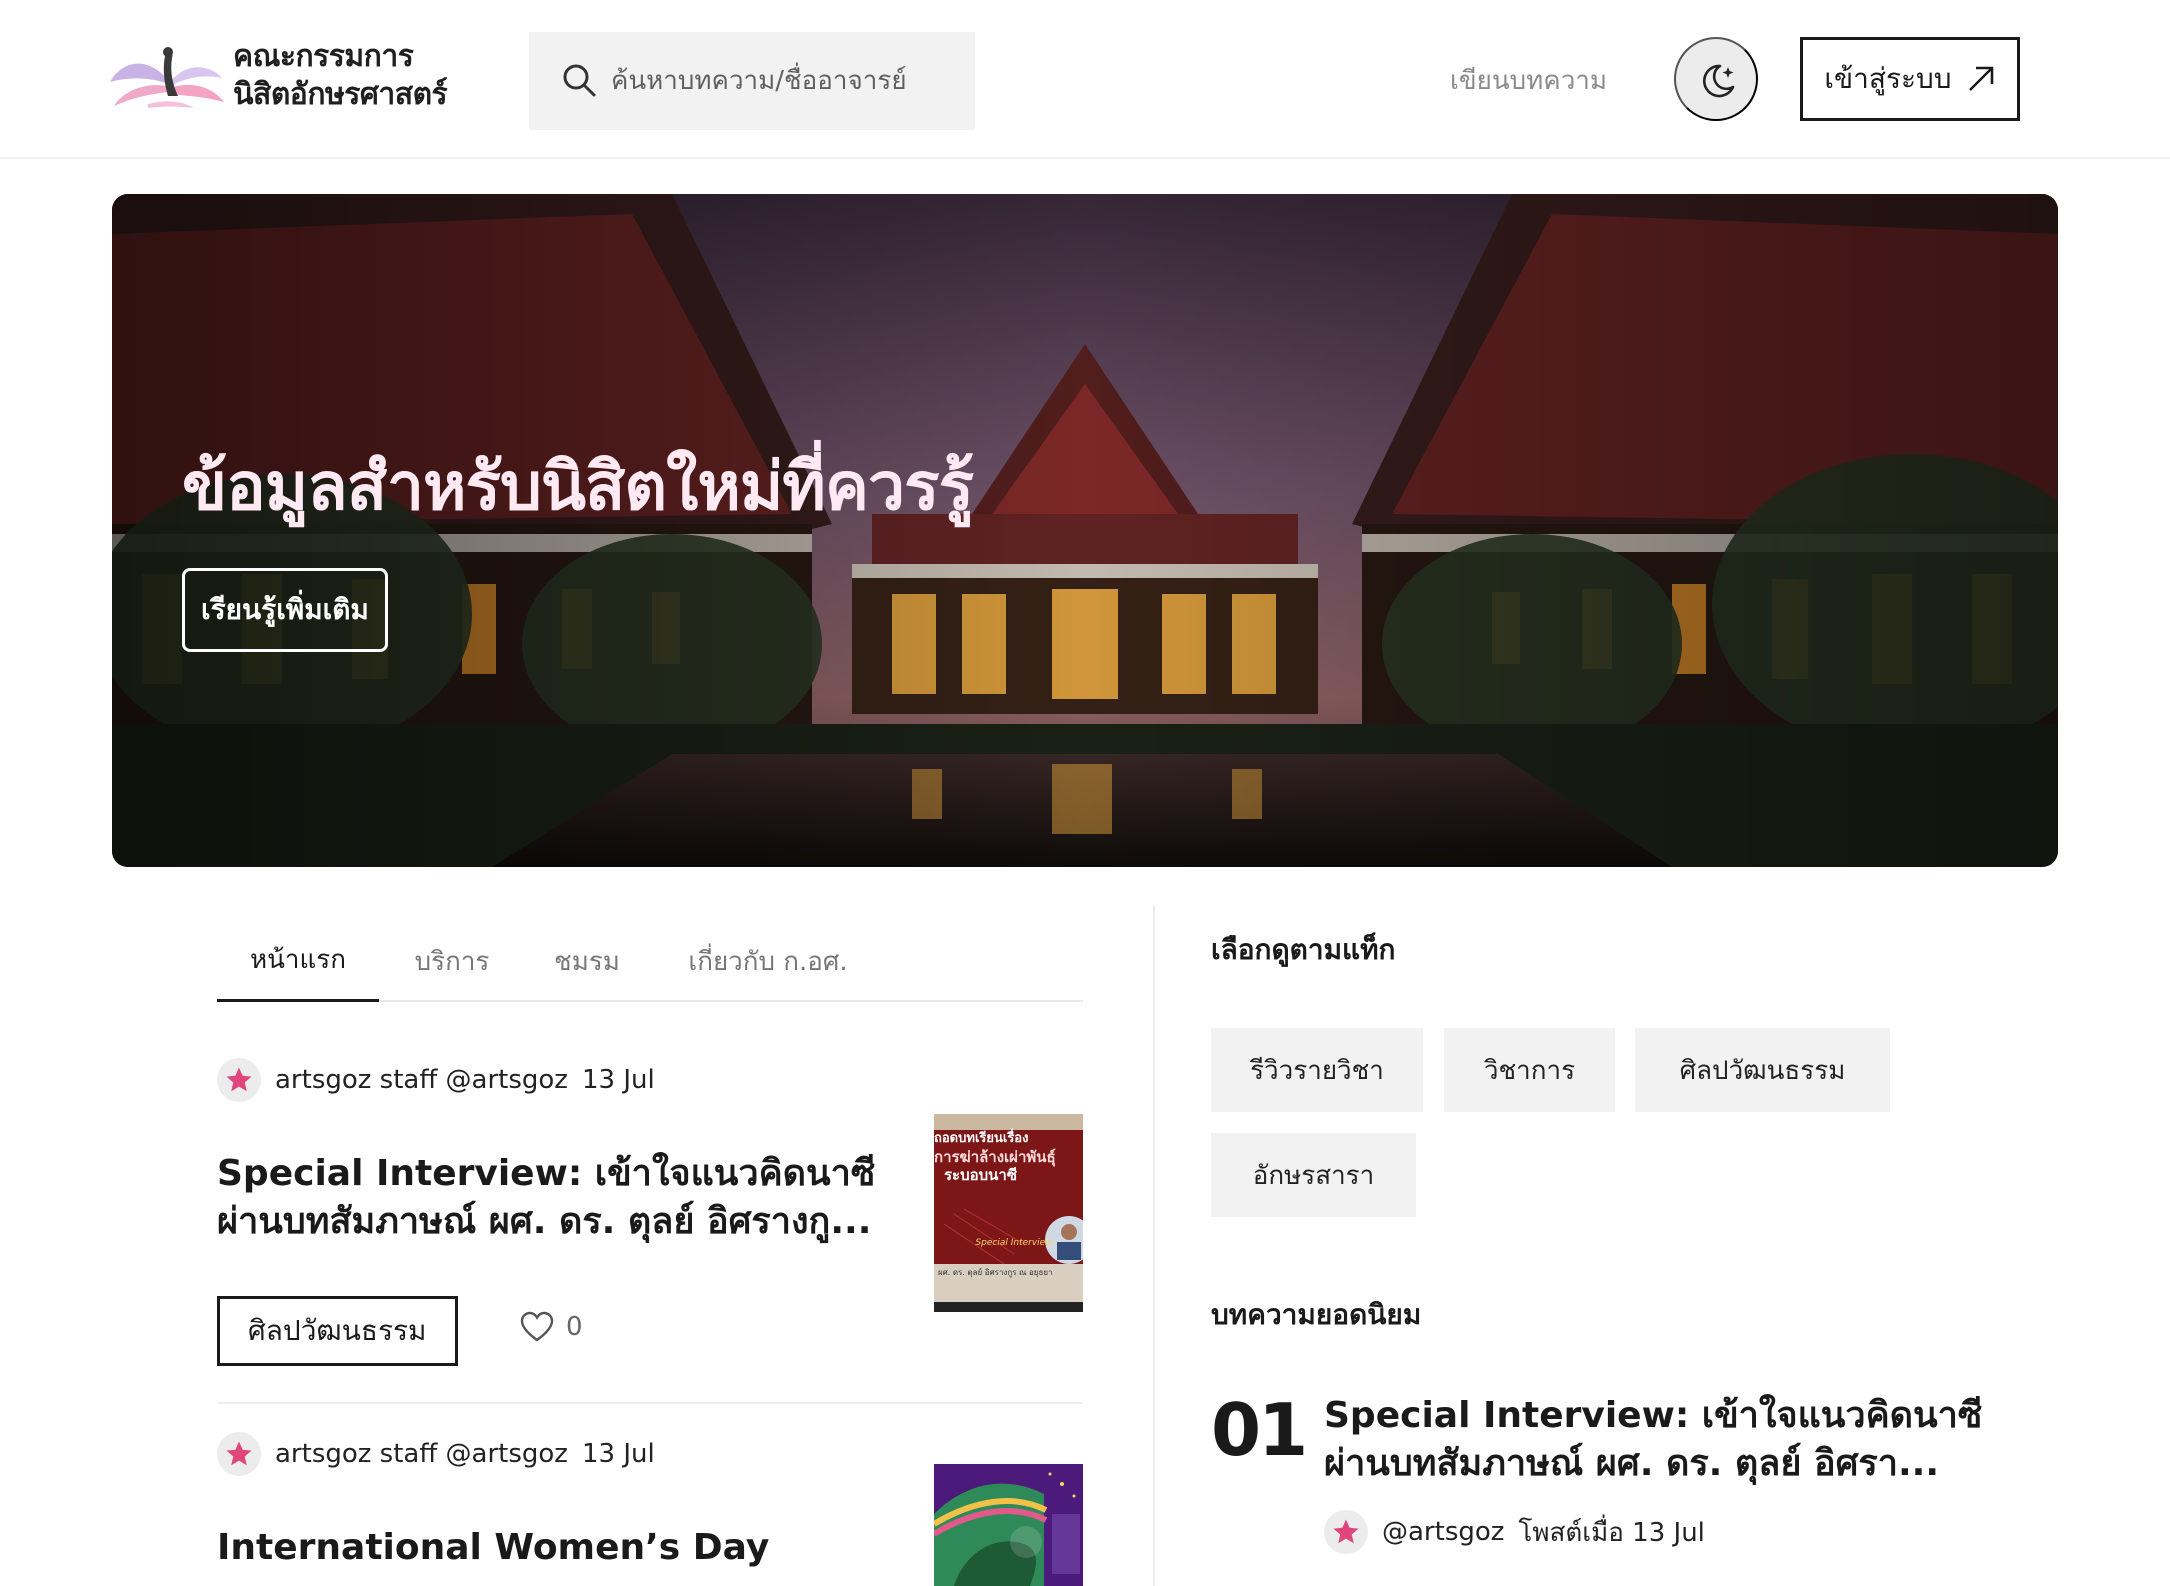  Describe the element at coordinates (298, 961) in the screenshot. I see `tab-home: หน้าแรก` at that location.